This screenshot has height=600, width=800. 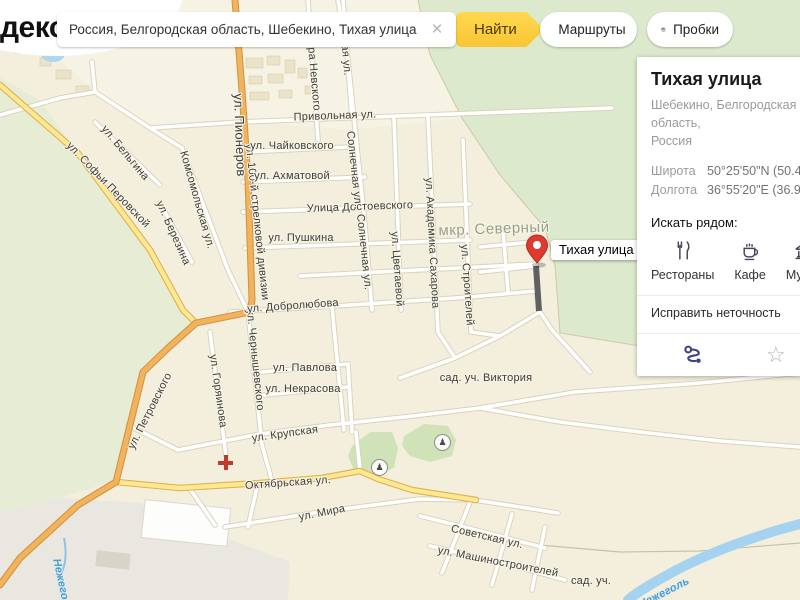 What do you see at coordinates (797, 252) in the screenshot?
I see `museum-icon` at bounding box center [797, 252].